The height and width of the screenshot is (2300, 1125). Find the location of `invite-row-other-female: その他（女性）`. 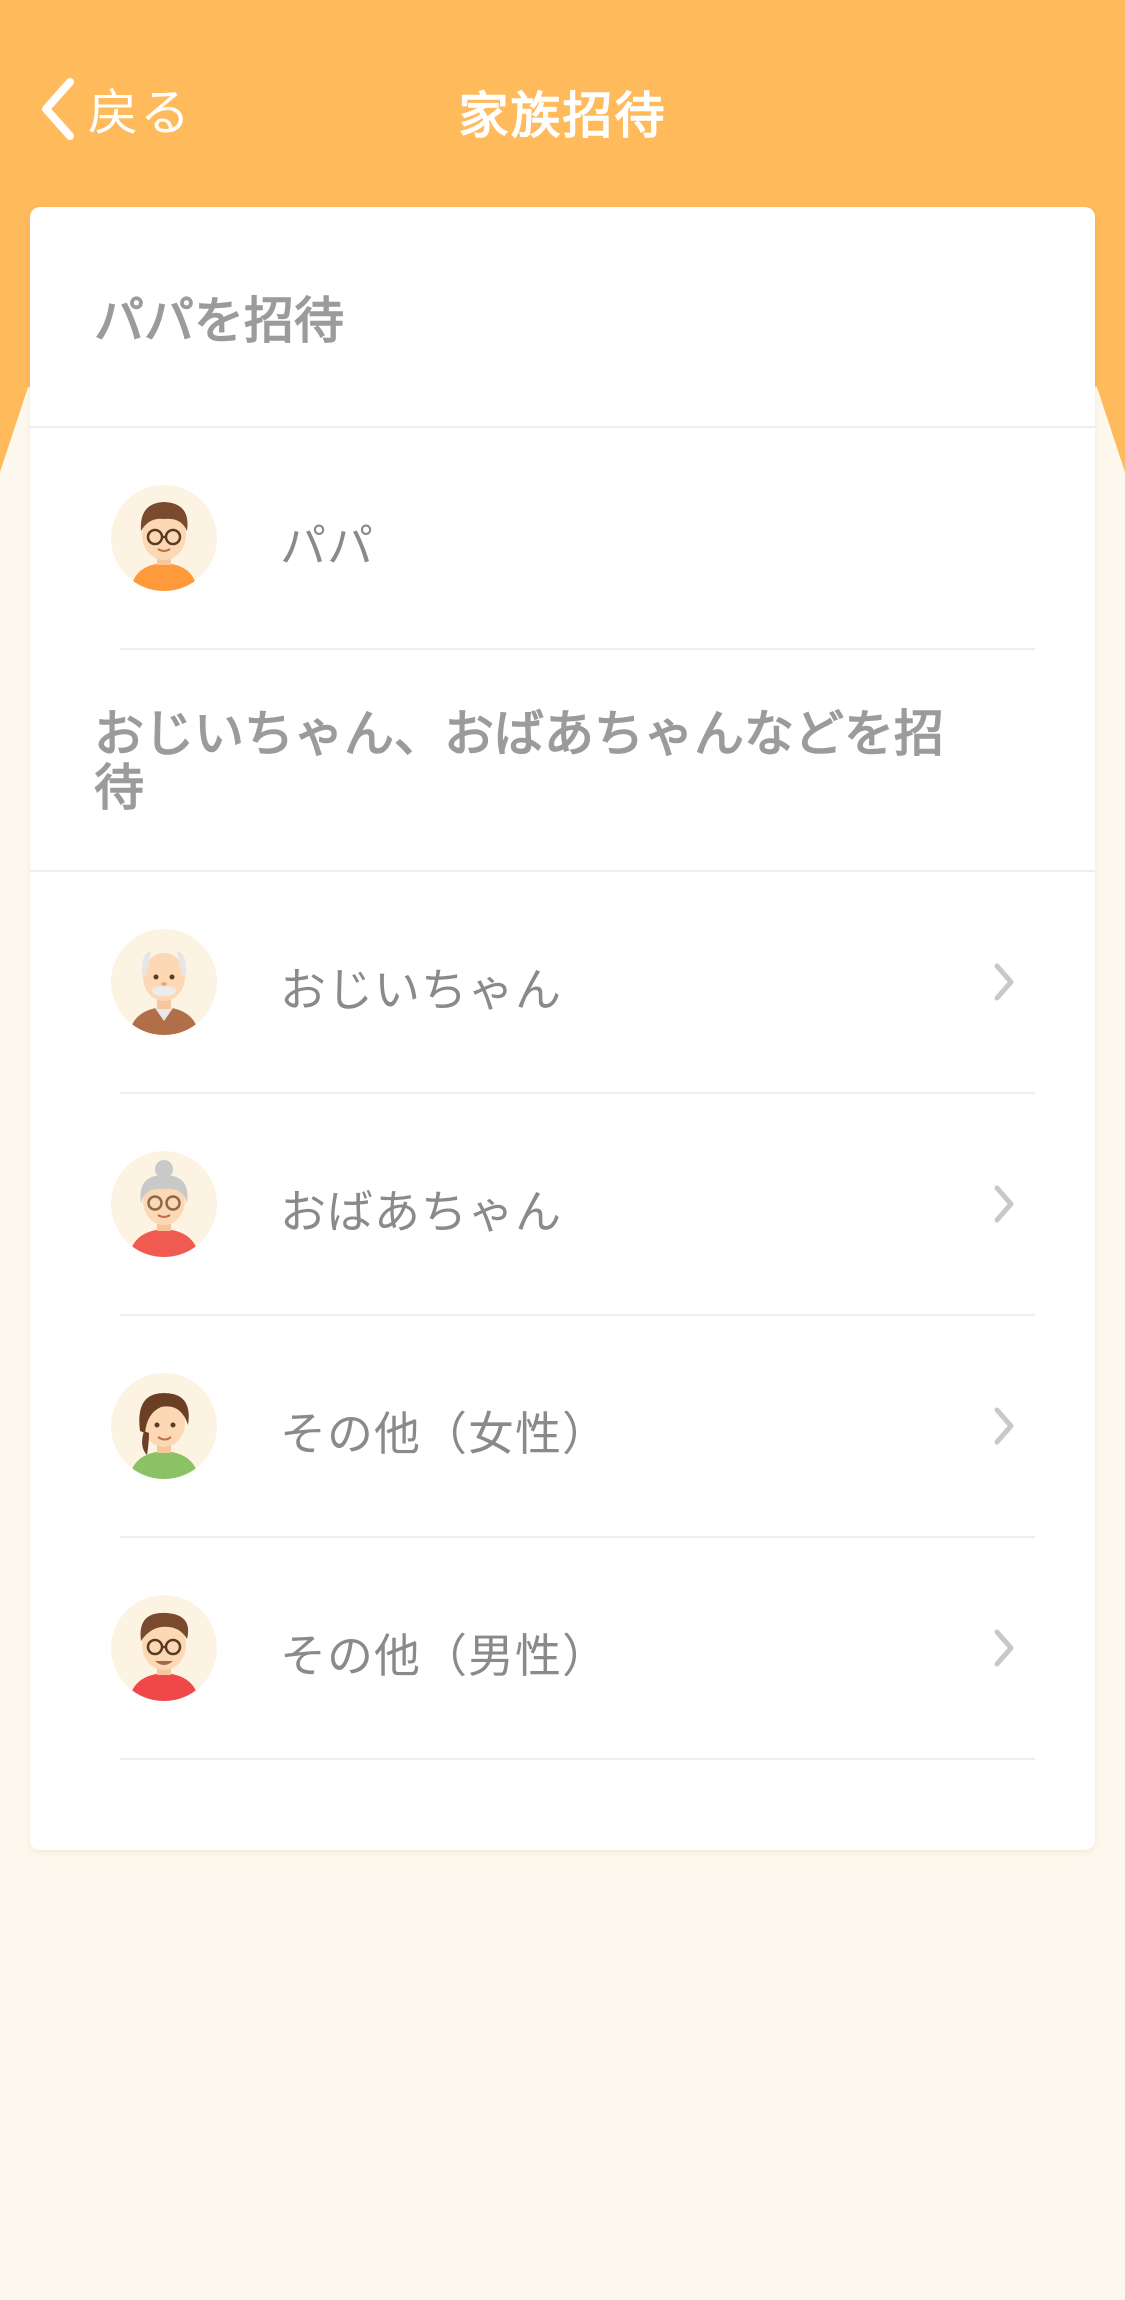

invite-row-other-female: その他（女性） is located at coordinates (562, 1427).